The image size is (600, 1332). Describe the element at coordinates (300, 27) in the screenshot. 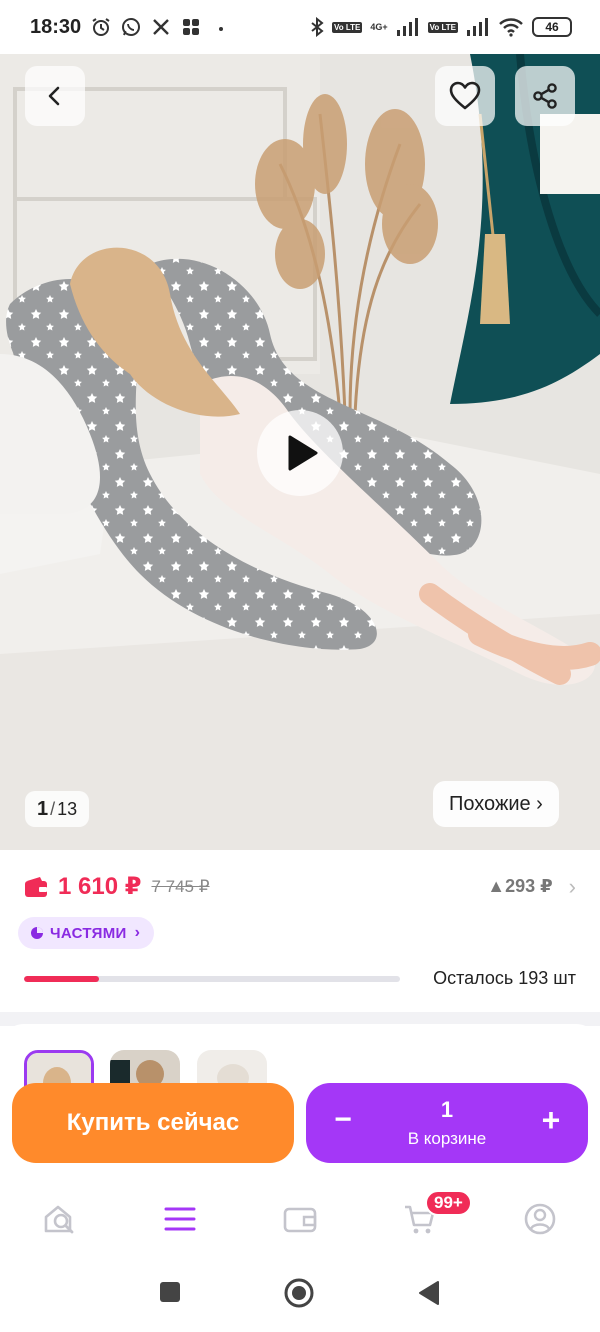

I see `status-bar: 18:30 Vo LTE 4G+ Vo LTE 46` at that location.